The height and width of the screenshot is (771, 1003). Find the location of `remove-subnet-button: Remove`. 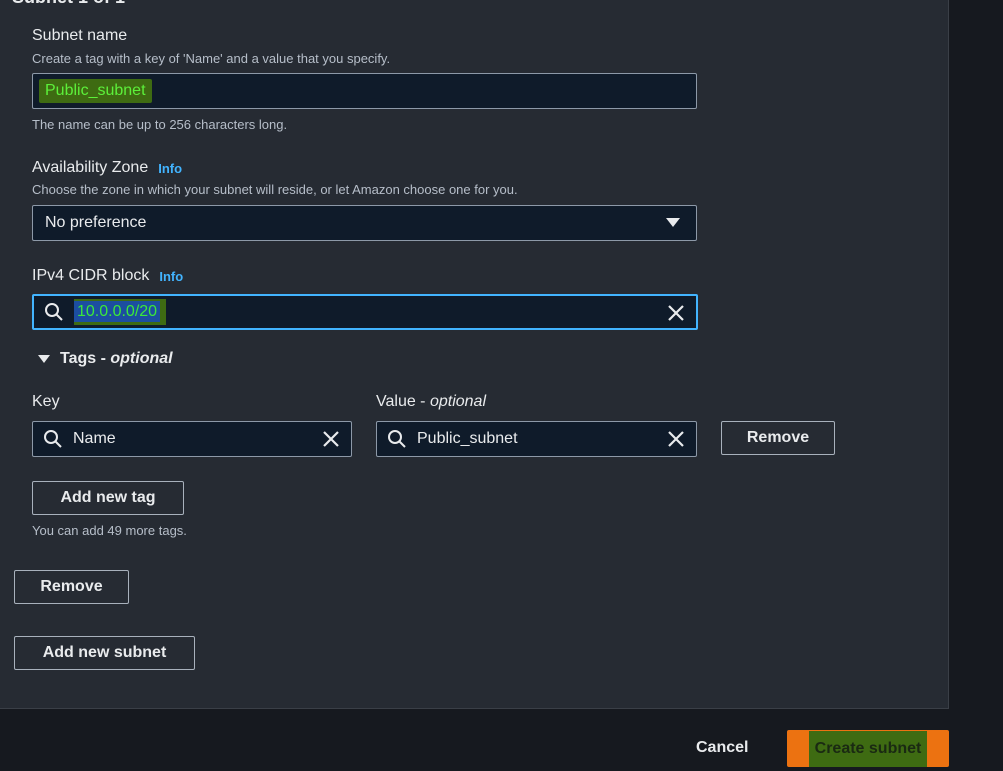

remove-subnet-button: Remove is located at coordinates (71, 587).